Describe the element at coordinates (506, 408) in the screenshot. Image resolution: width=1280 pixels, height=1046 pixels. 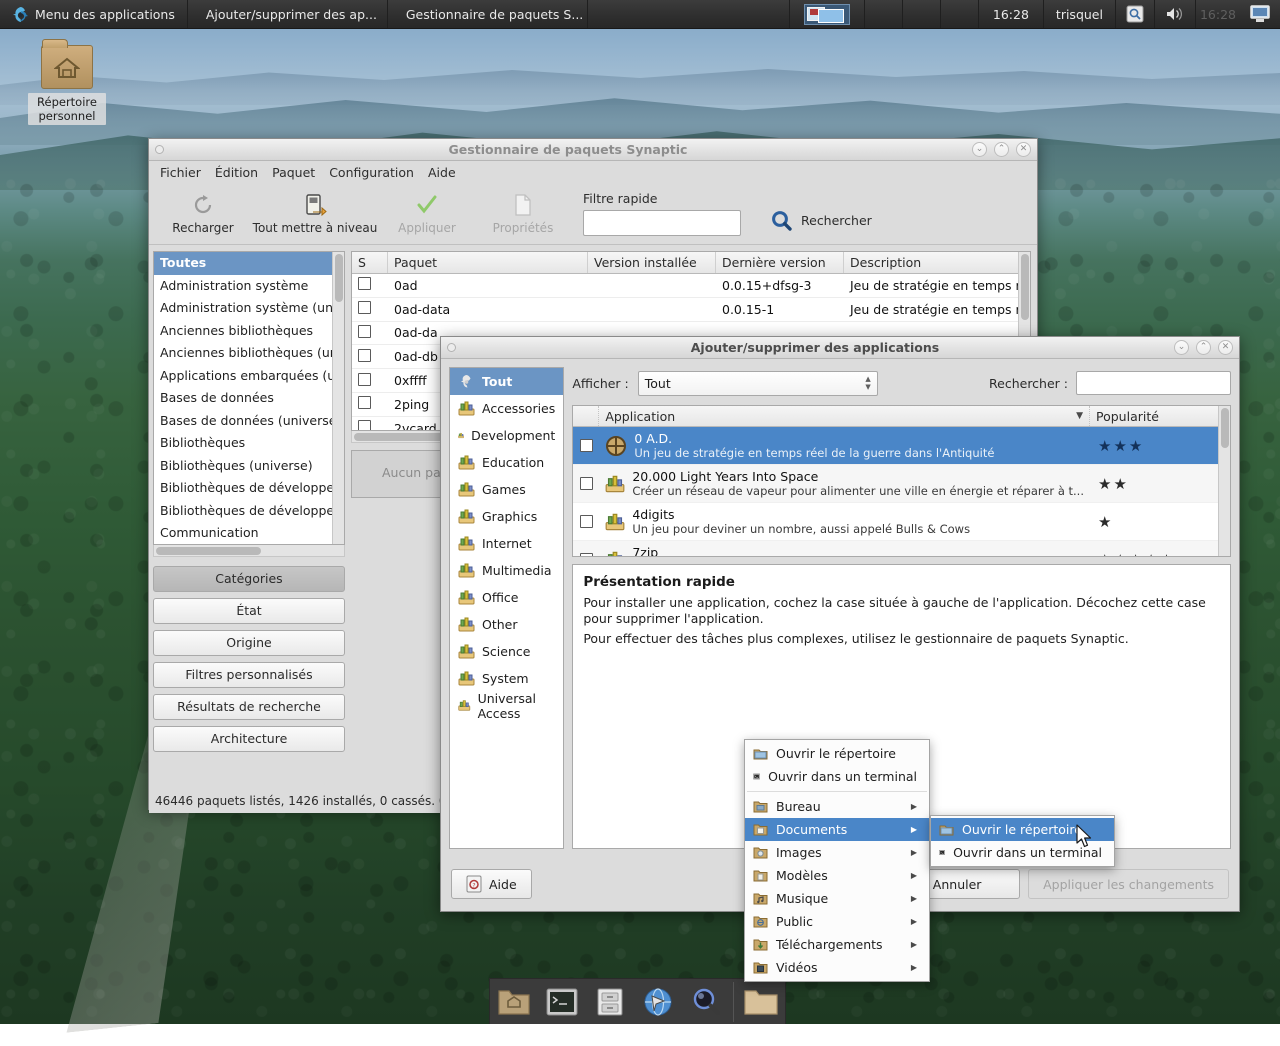
I see `ar-category-accessories: Accessories` at that location.